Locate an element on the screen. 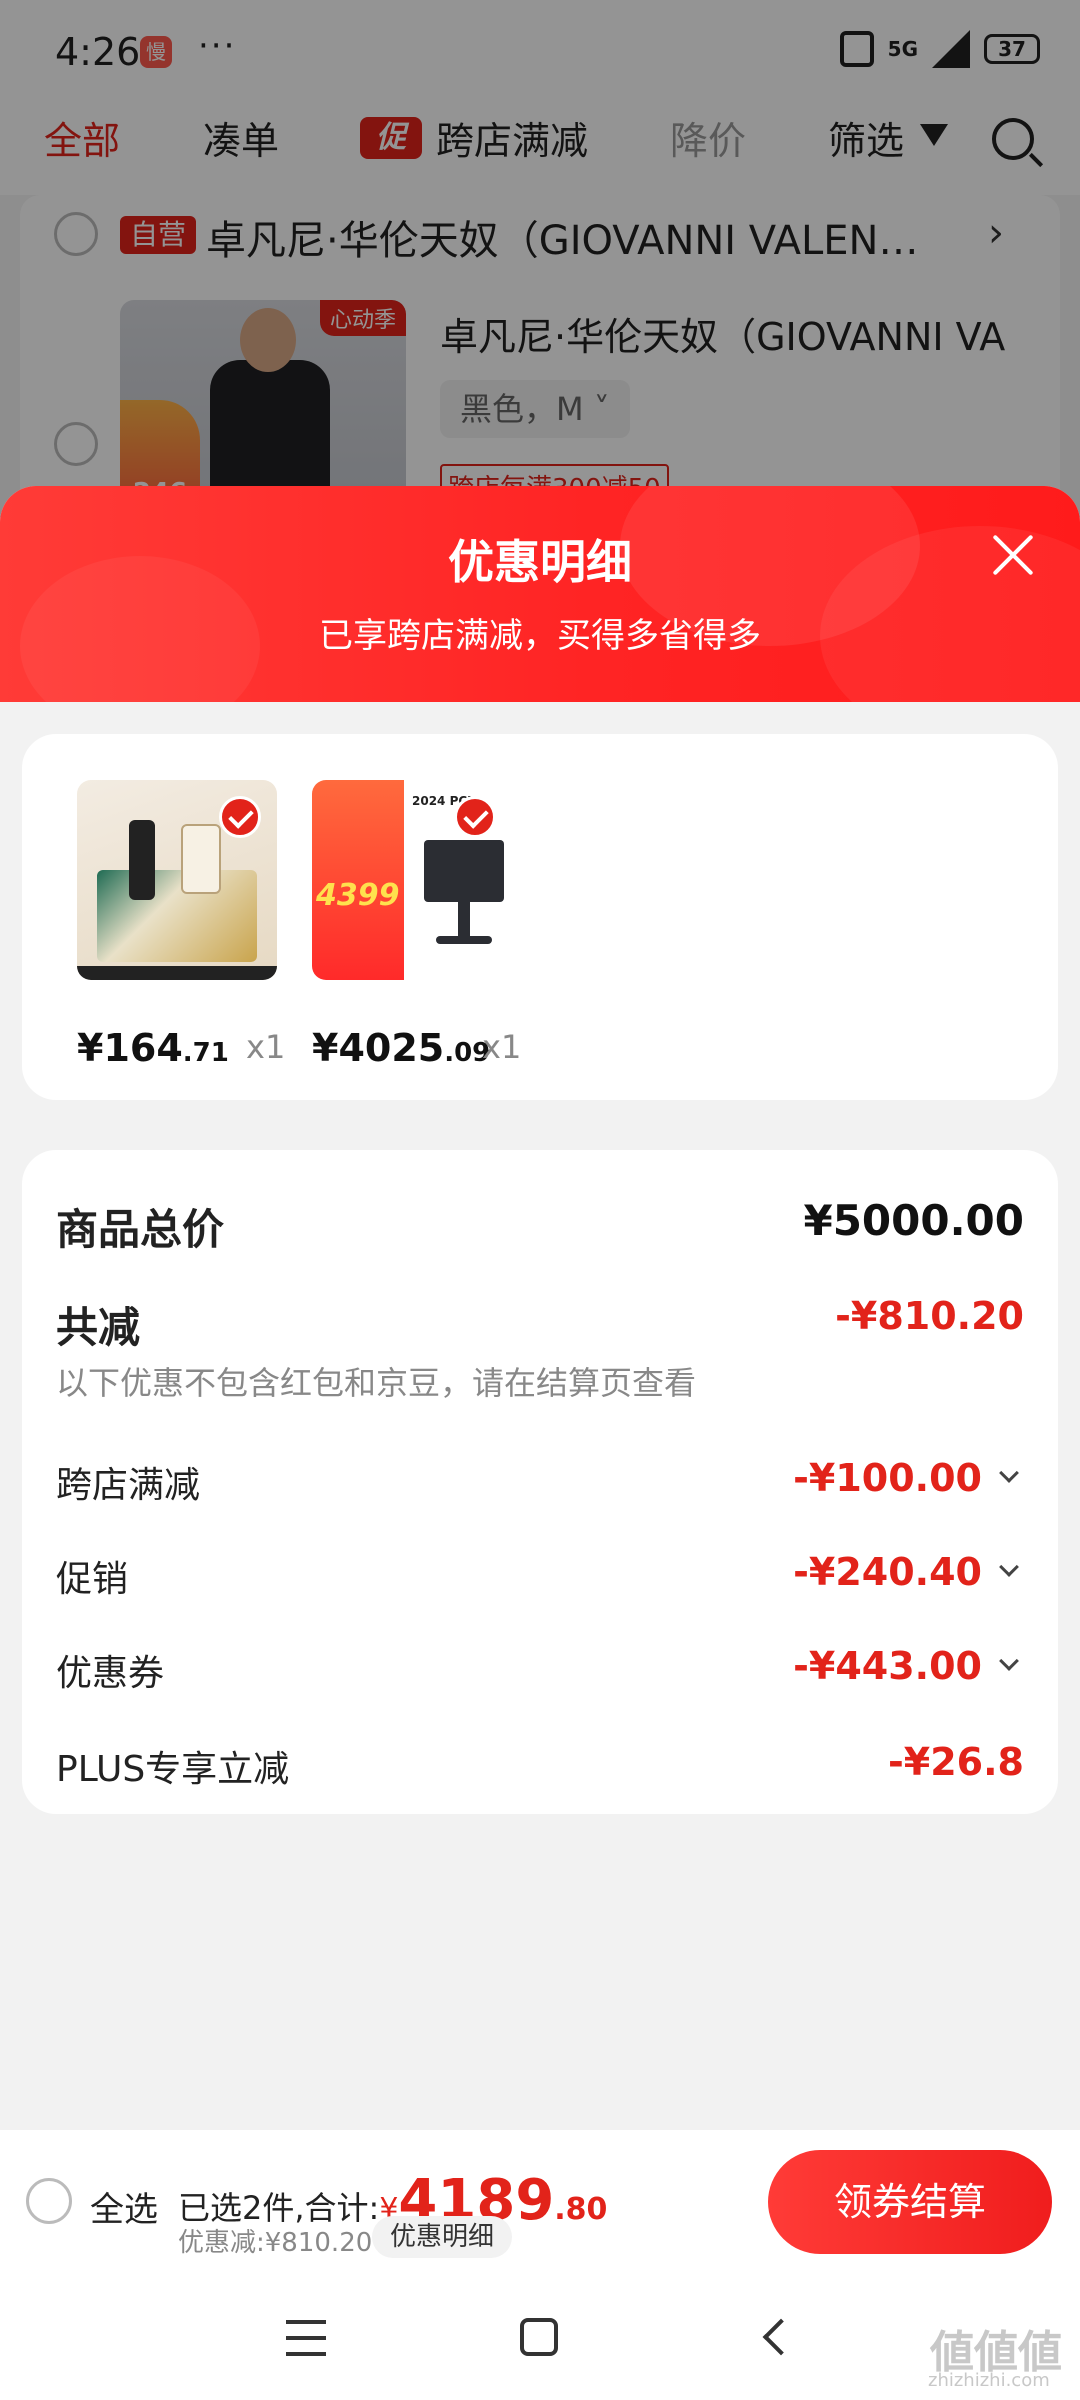 This screenshot has height=2400, width=1080. item-price-dec: .71 is located at coordinates (205, 1053).